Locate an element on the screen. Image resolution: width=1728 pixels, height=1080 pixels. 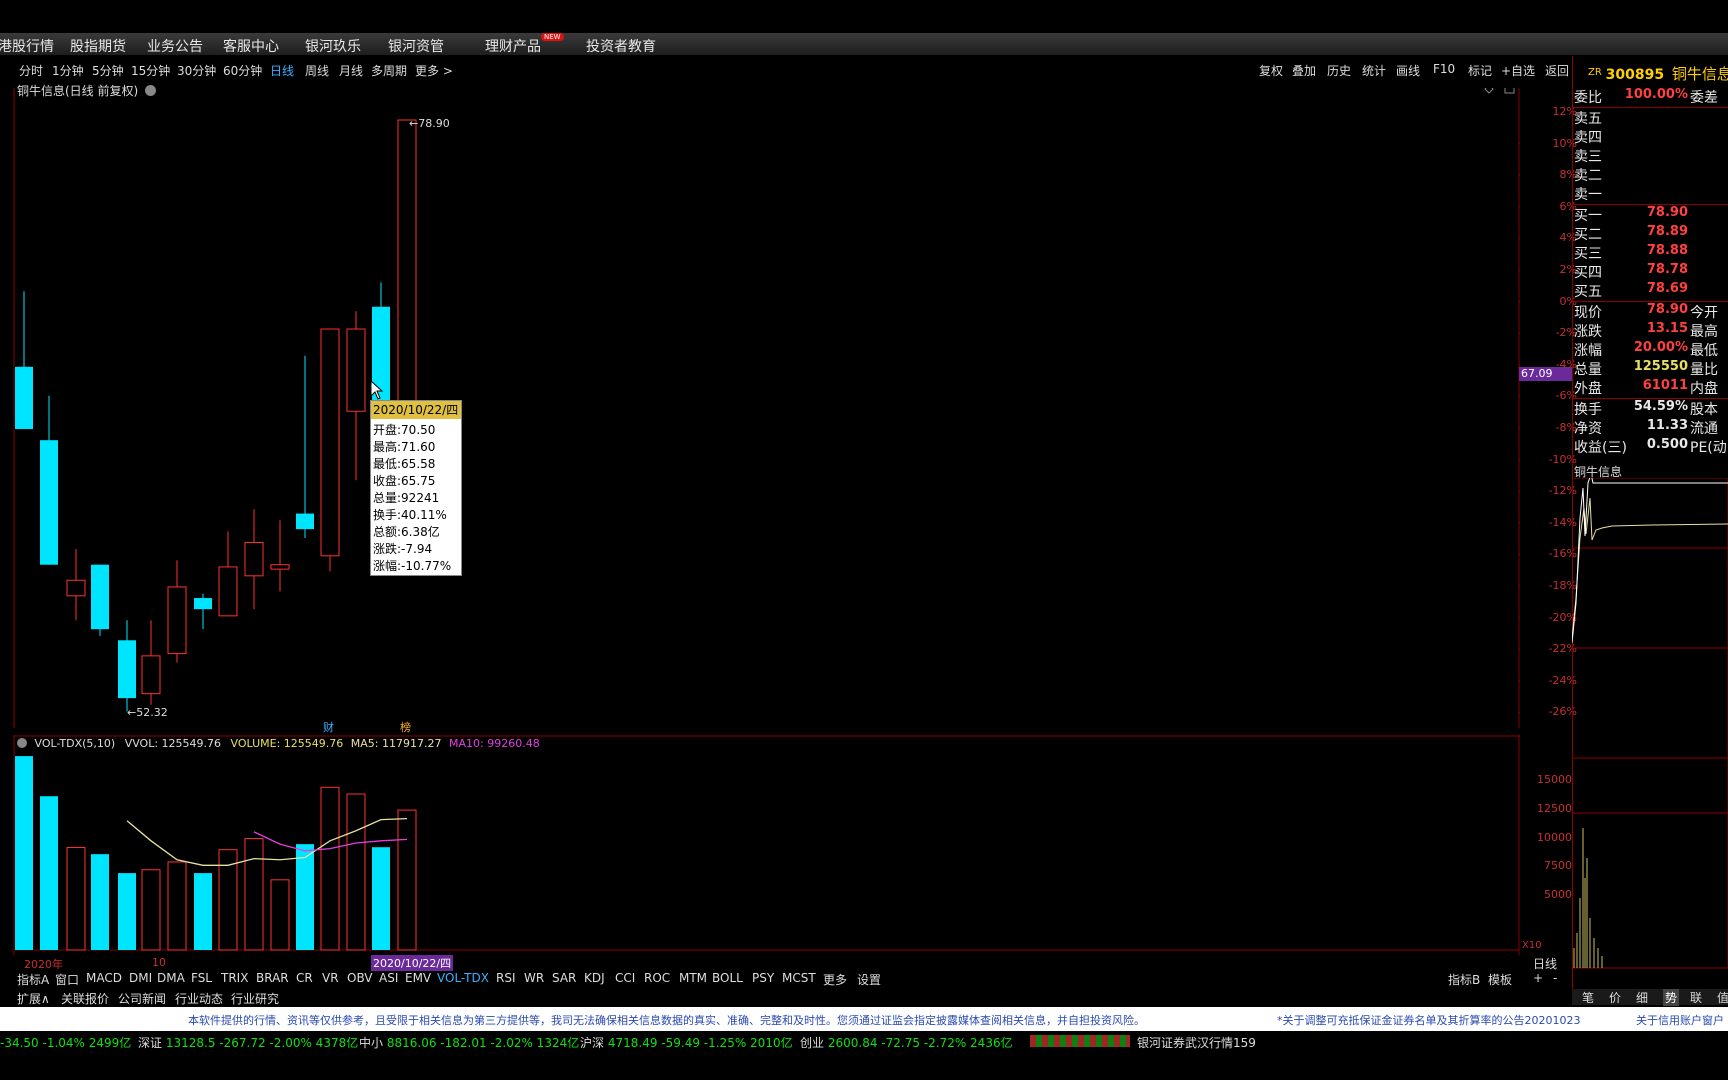
tool-draw: 画线 is located at coordinates (1408, 70).